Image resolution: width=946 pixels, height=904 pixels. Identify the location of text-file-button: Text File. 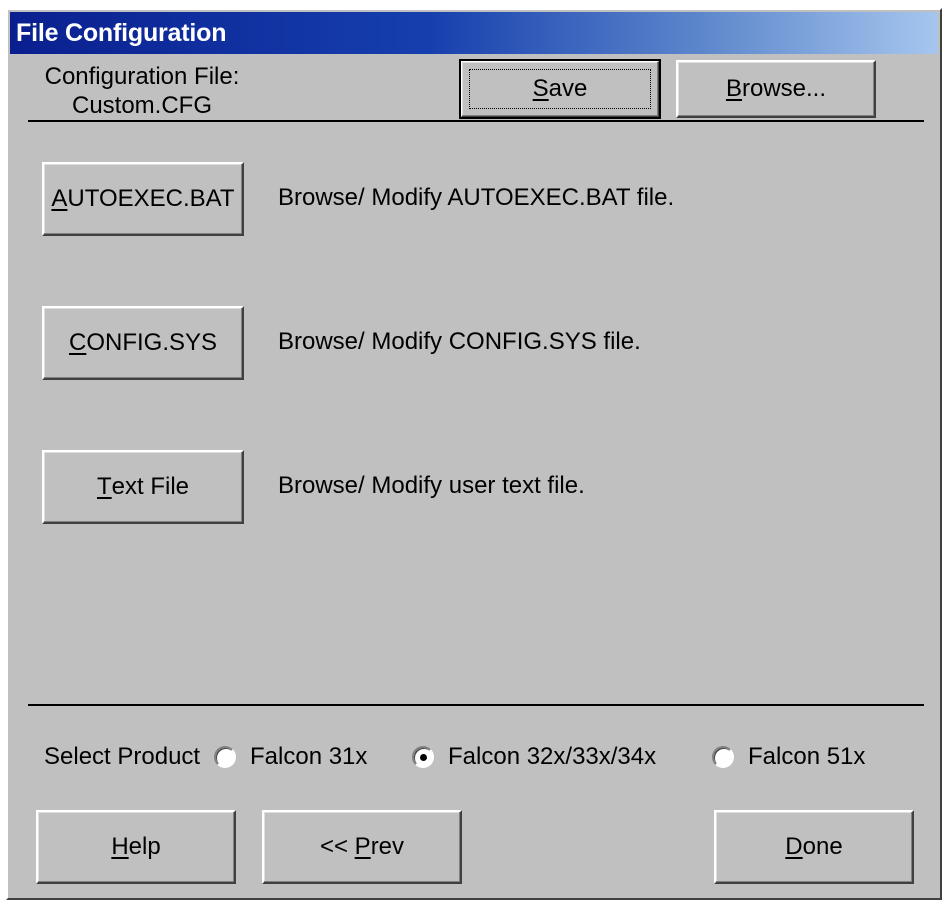
(143, 487).